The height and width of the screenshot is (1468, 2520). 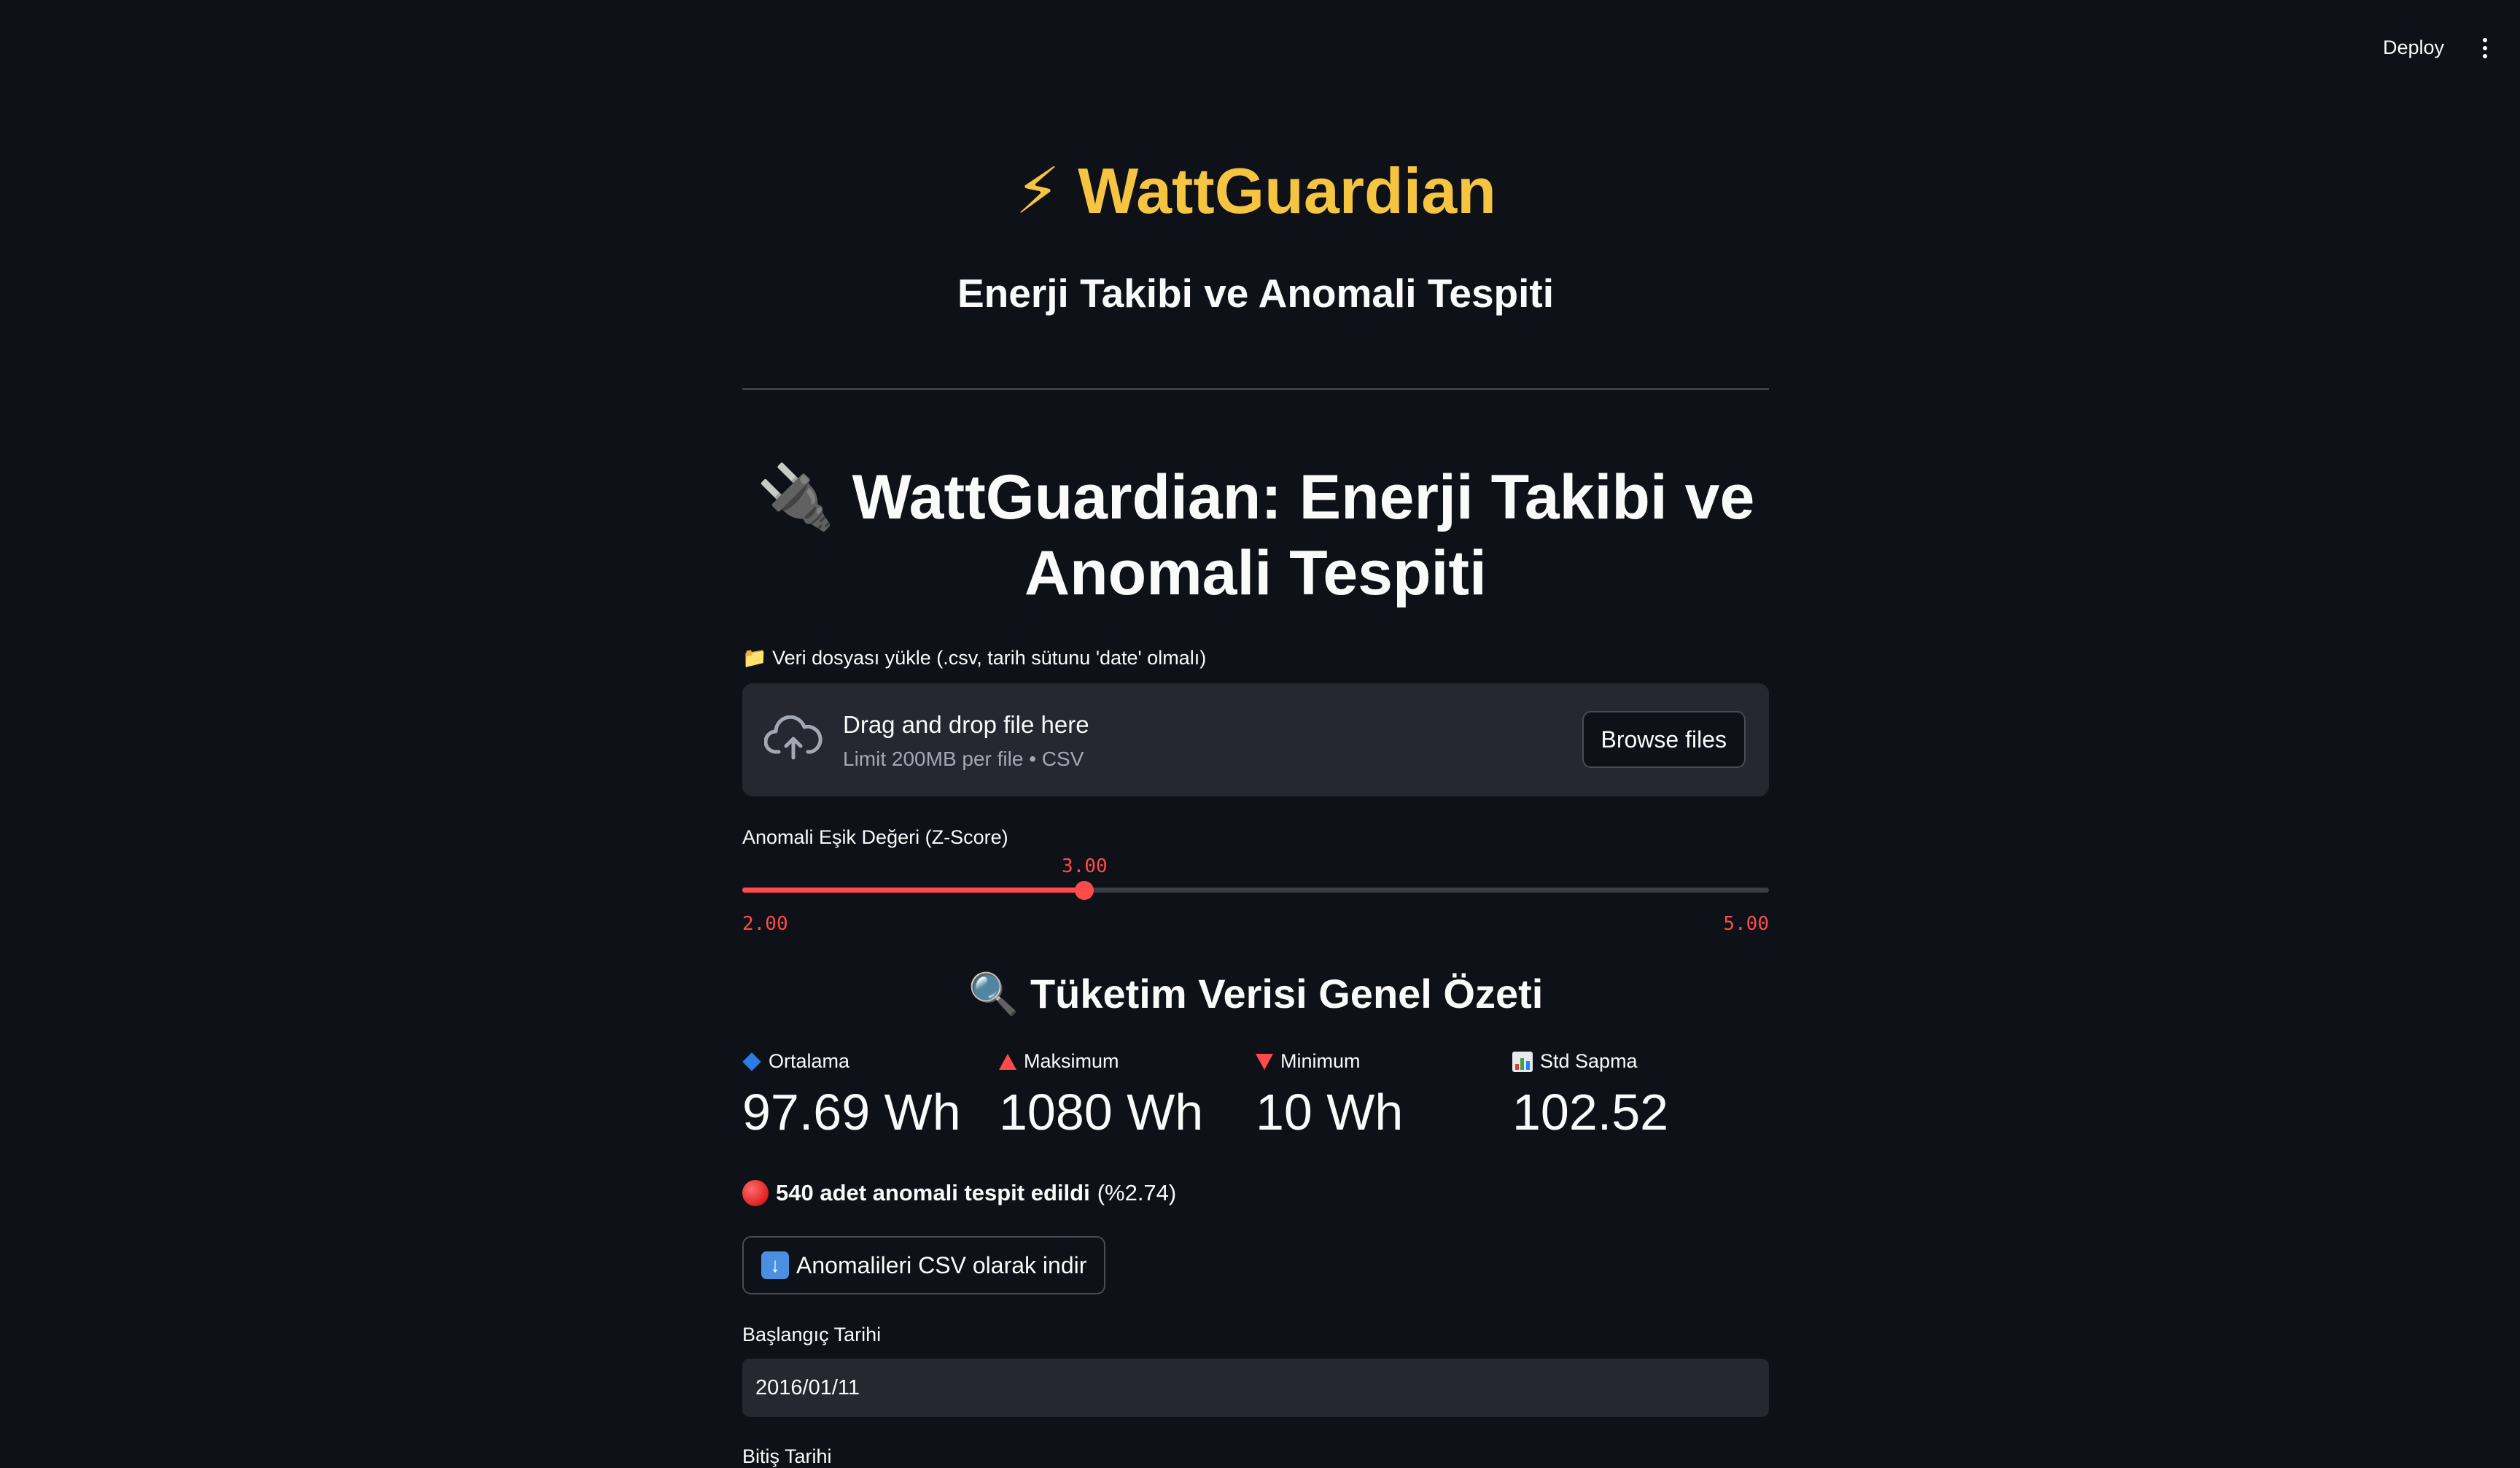 I want to click on slider-track, so click(x=1255, y=890).